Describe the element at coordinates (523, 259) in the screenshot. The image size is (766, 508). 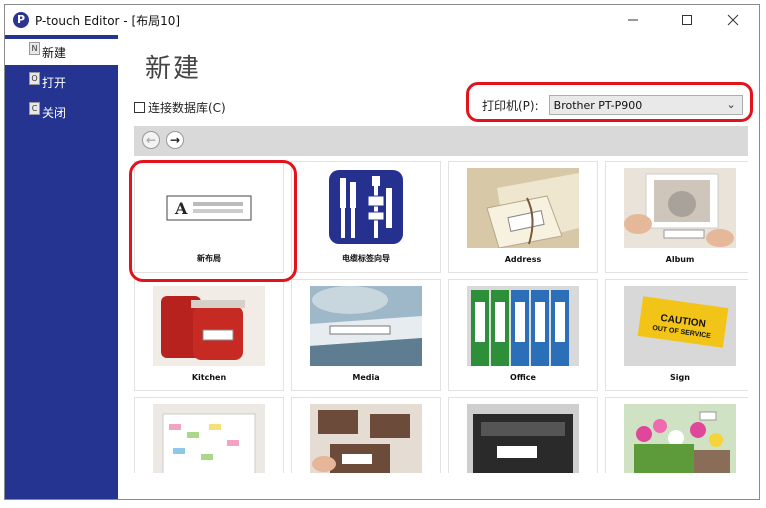
I see `tile-label: Address` at that location.